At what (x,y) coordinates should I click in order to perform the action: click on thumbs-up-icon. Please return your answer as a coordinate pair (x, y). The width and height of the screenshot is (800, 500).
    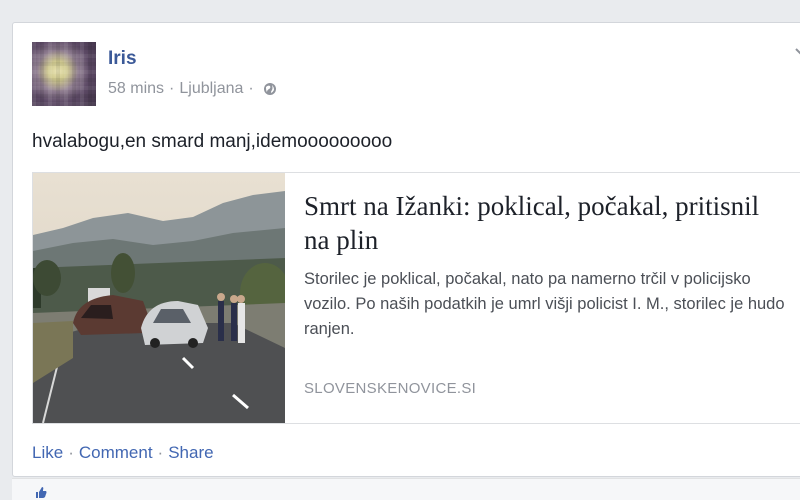
    Looking at the image, I should click on (41, 492).